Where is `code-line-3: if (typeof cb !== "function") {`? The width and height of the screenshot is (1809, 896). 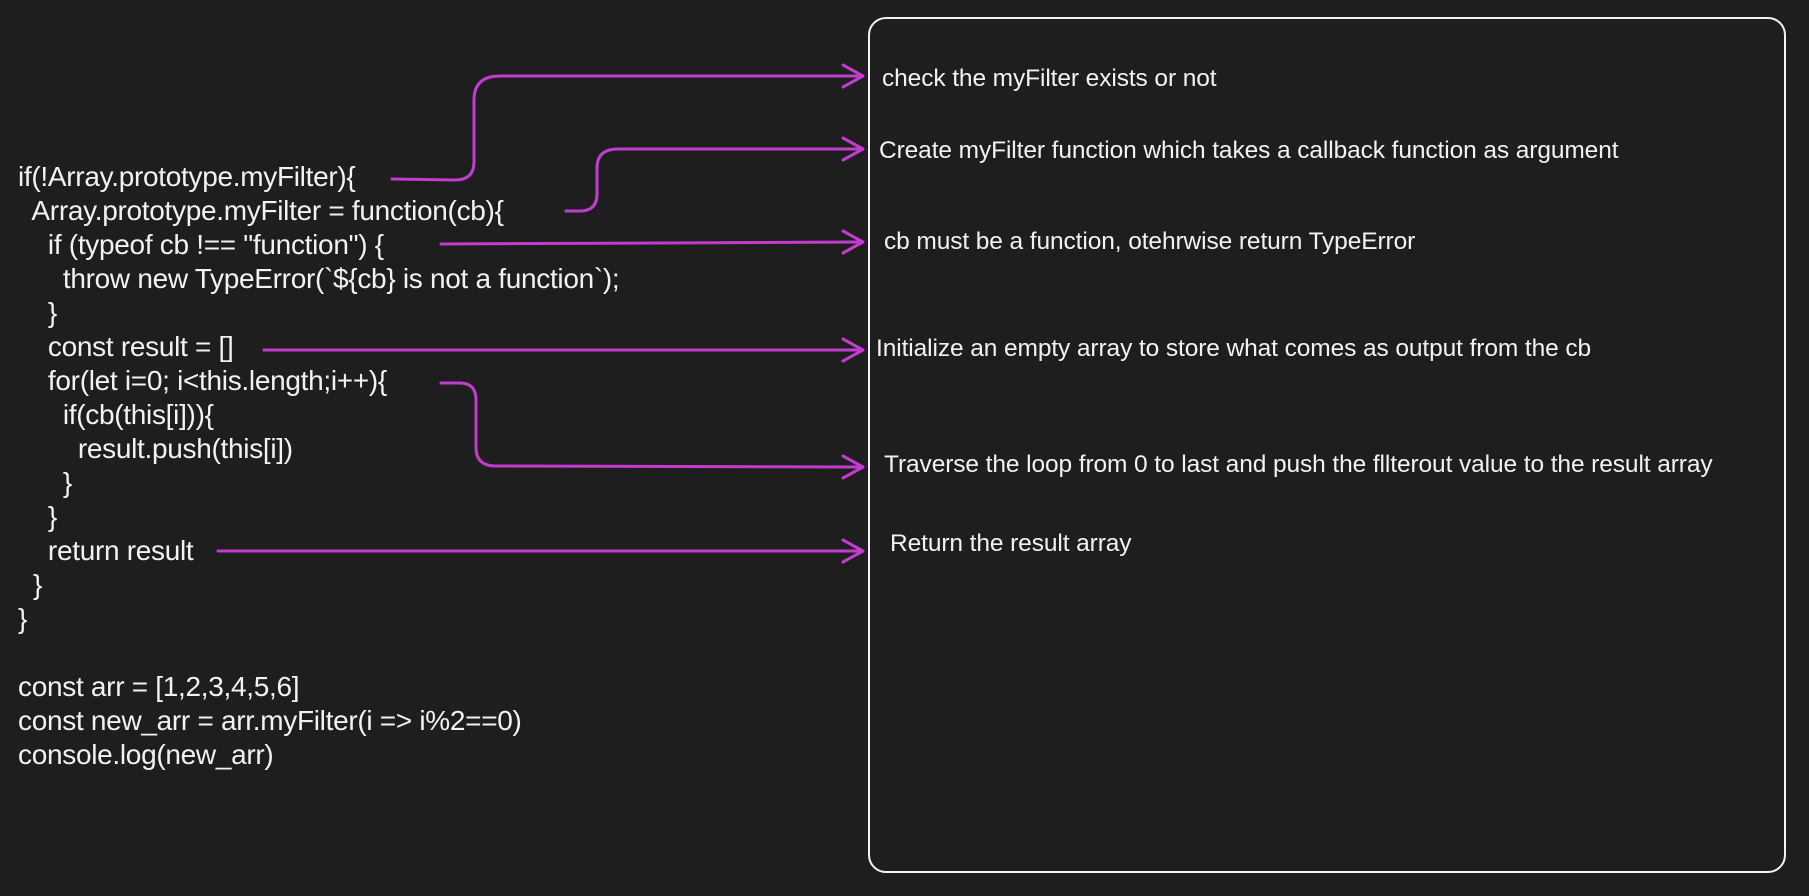 code-line-3: if (typeof cb !== "function") { is located at coordinates (201, 244).